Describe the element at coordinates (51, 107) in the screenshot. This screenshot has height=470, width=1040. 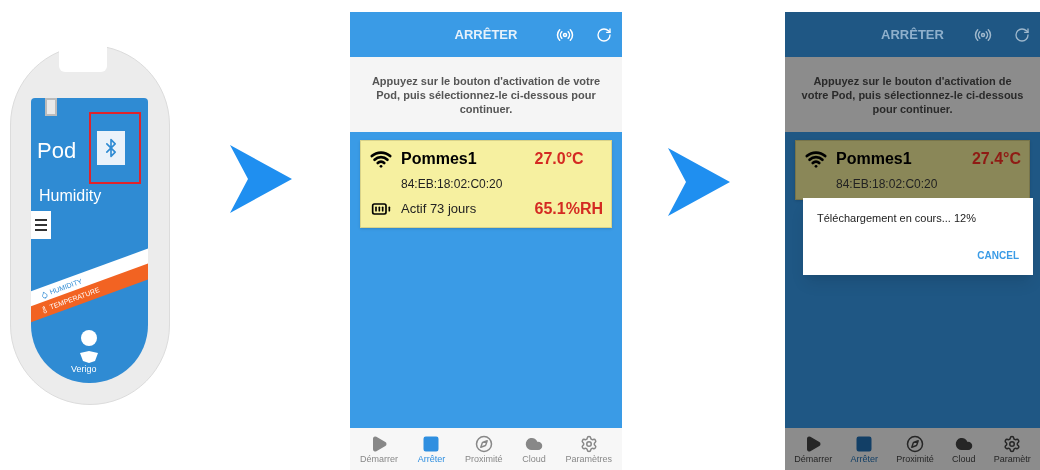
I see `sensor-window` at that location.